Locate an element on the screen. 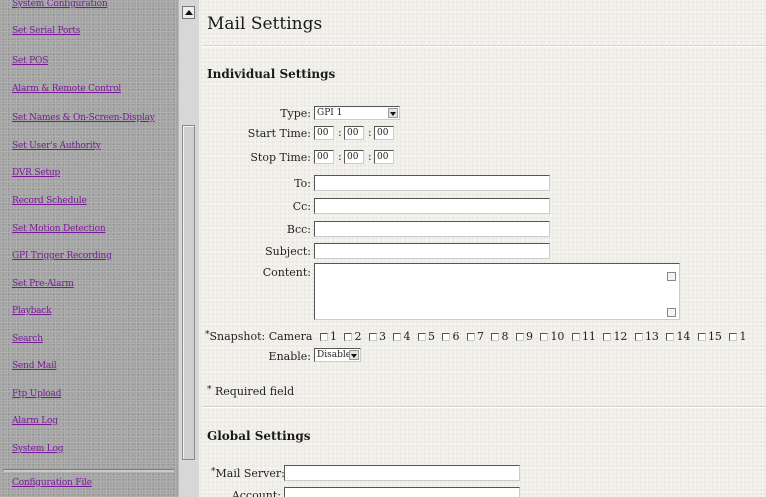 The image size is (766, 497). chevron-down-icon is located at coordinates (393, 113).